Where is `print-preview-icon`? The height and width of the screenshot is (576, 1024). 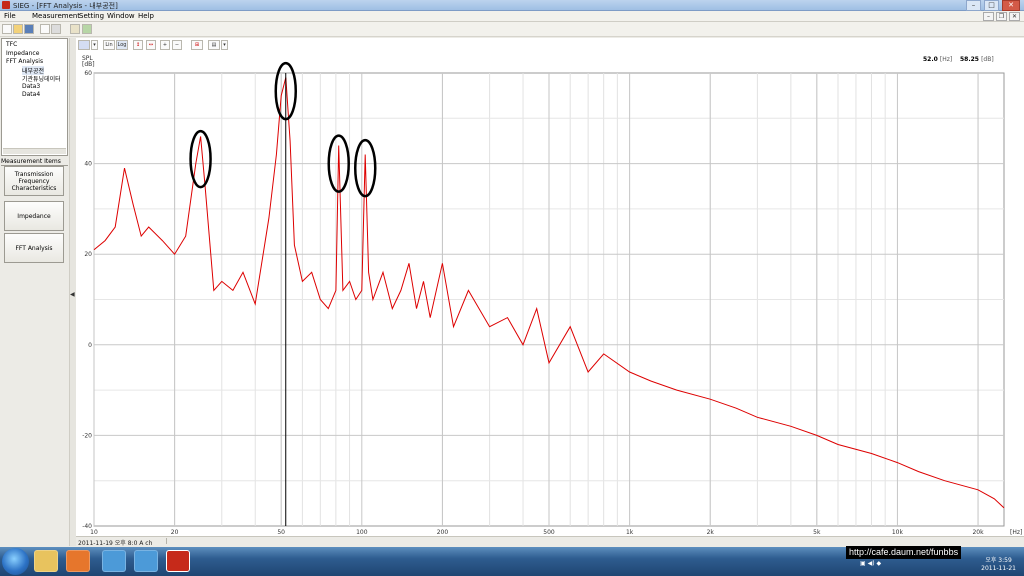
print-preview-icon is located at coordinates (45, 29).